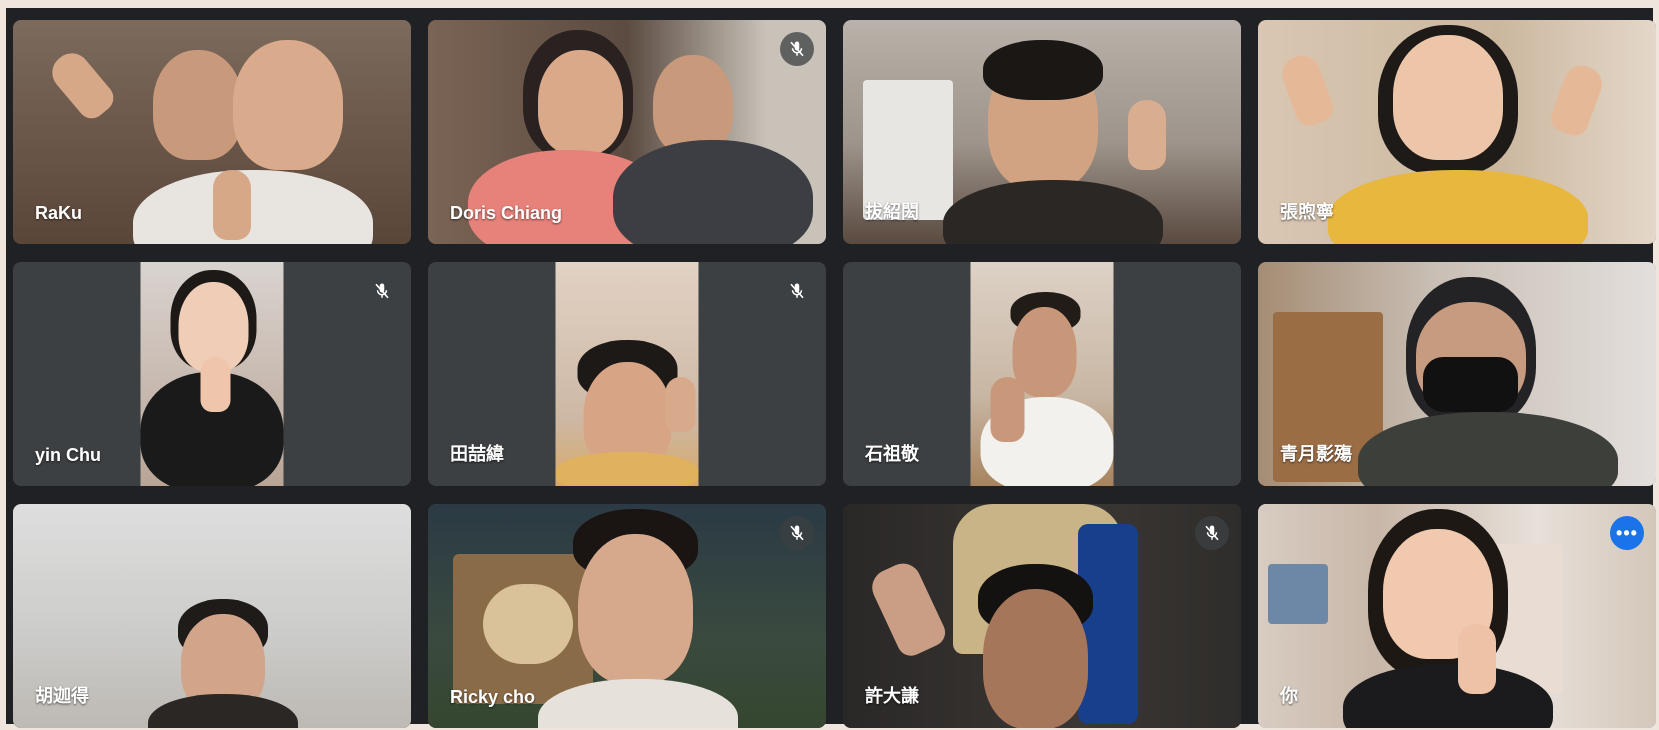 This screenshot has height=730, width=1659. Describe the element at coordinates (892, 454) in the screenshot. I see `participant-name: 石祖敬` at that location.